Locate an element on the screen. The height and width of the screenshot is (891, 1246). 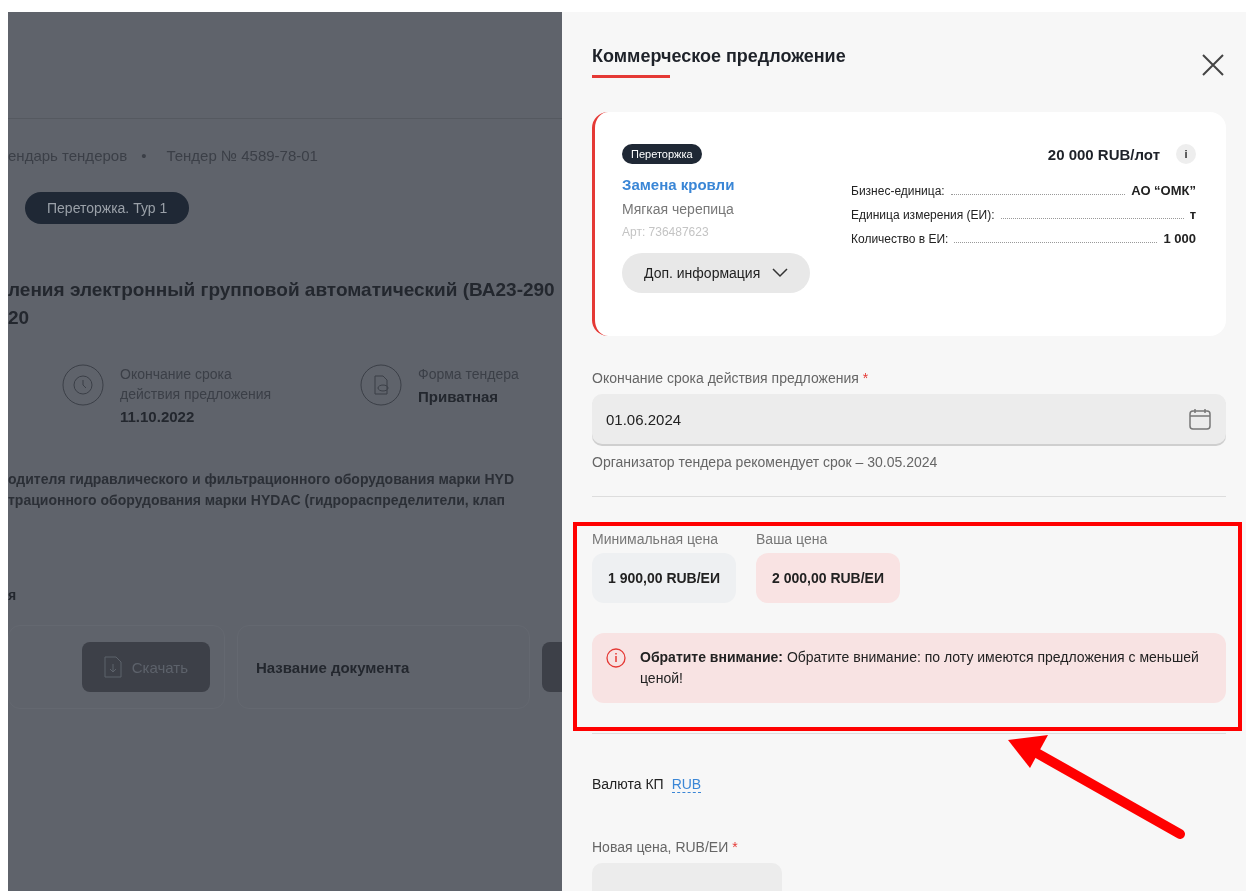
button-edge is located at coordinates (552, 667).